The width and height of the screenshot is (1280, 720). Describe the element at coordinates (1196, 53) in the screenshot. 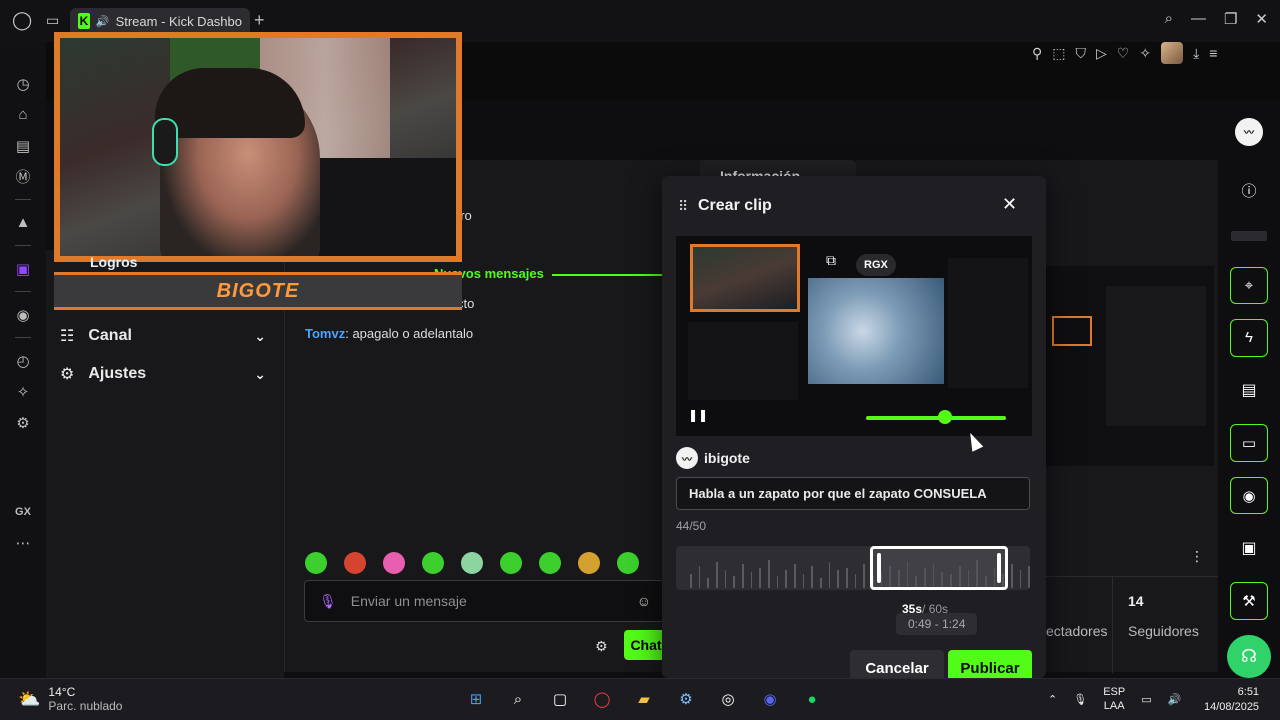

I see `download-icon: ⤓` at that location.